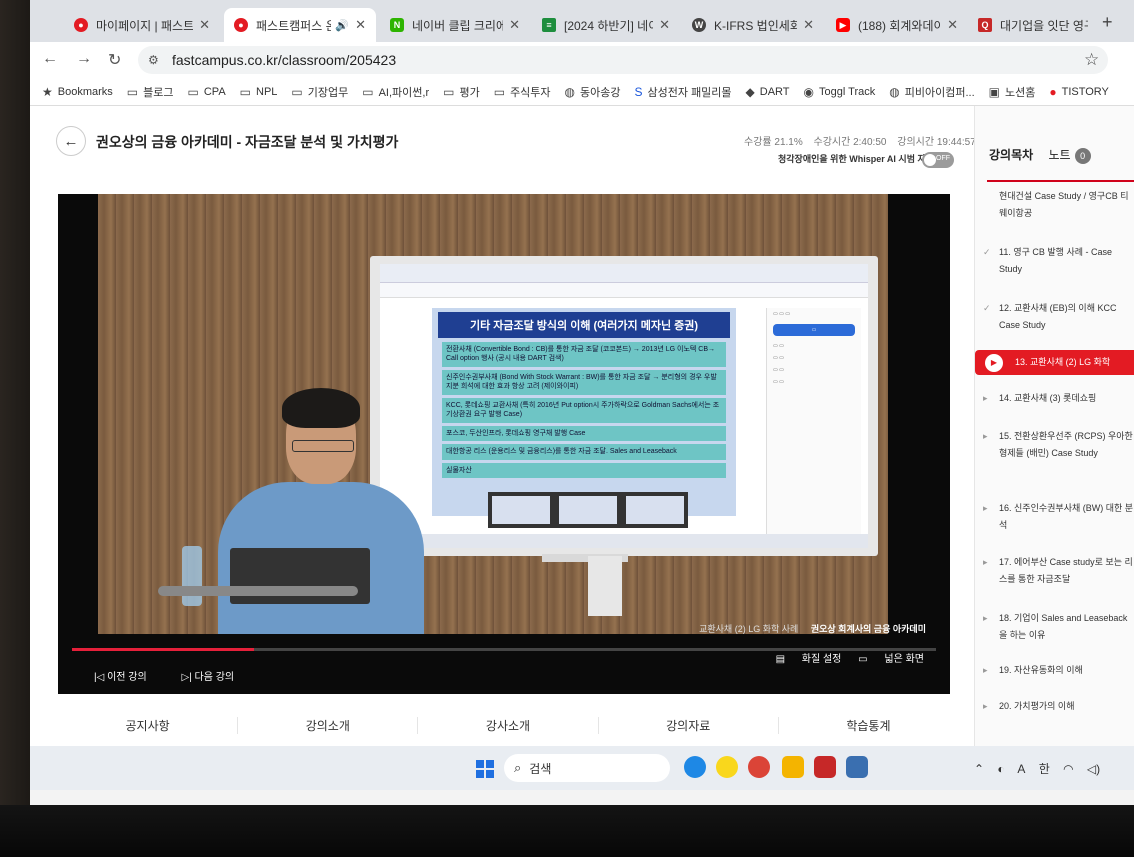 The width and height of the screenshot is (1134, 857). Describe the element at coordinates (891, 659) in the screenshot. I see `wide-screen-button: ▭ 넓은 화면` at that location.